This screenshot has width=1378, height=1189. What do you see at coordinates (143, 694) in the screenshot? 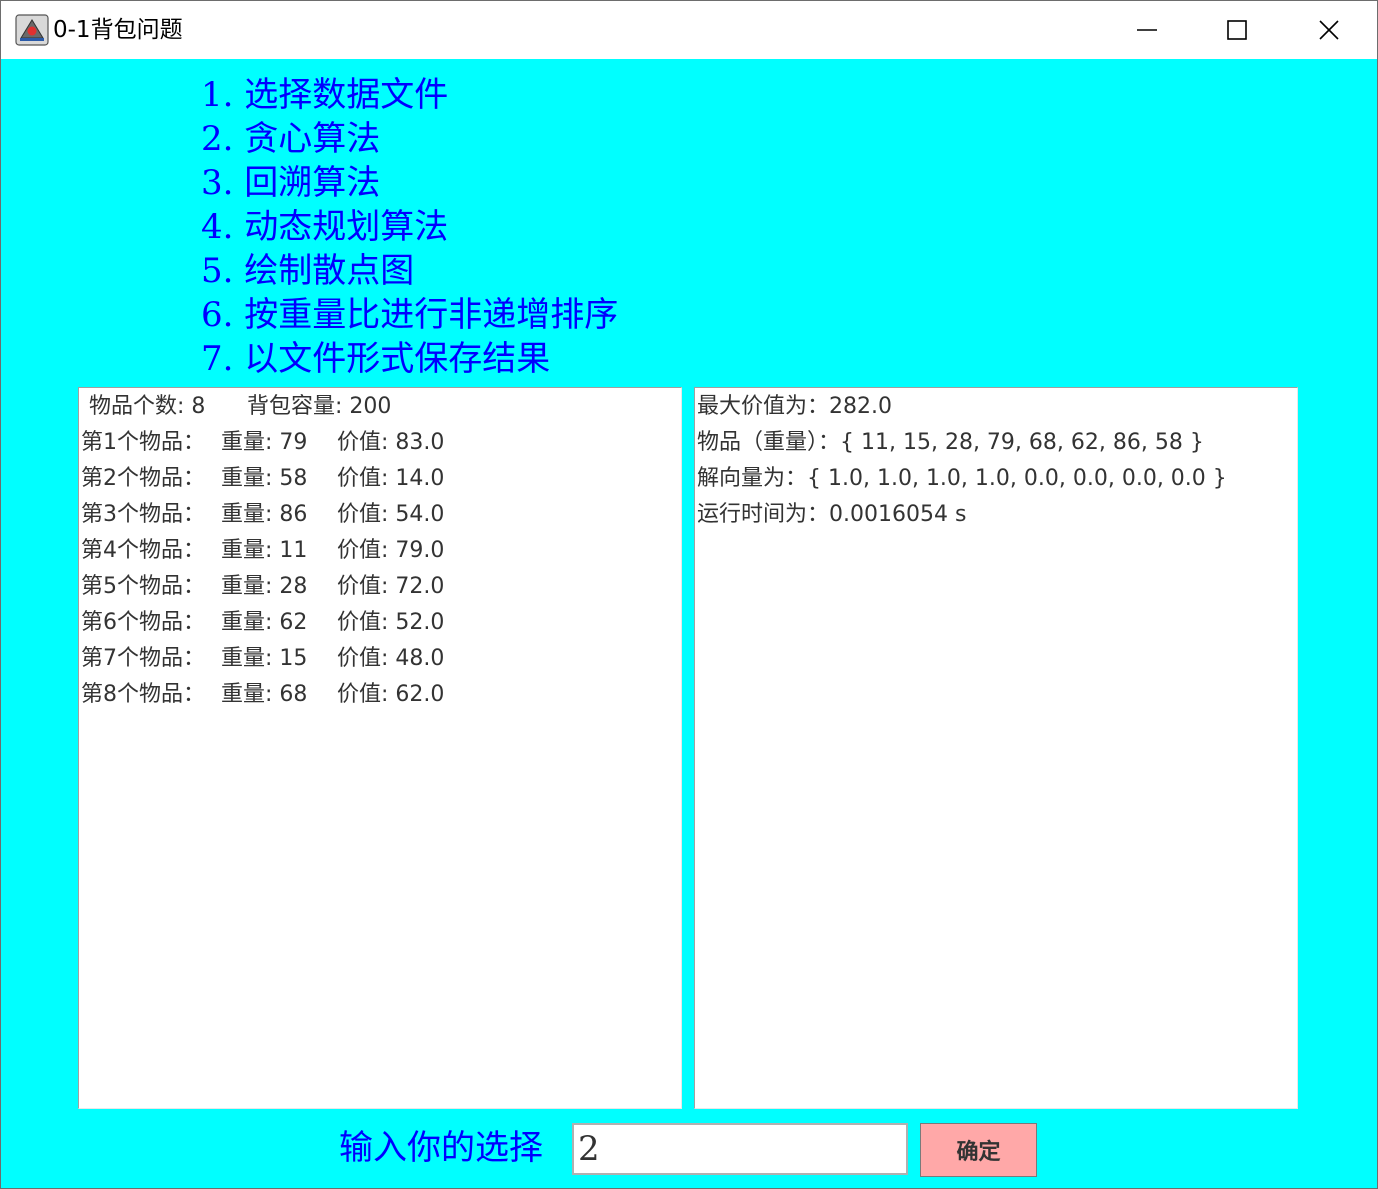
I see `item-label: 第8个物品：` at bounding box center [143, 694].